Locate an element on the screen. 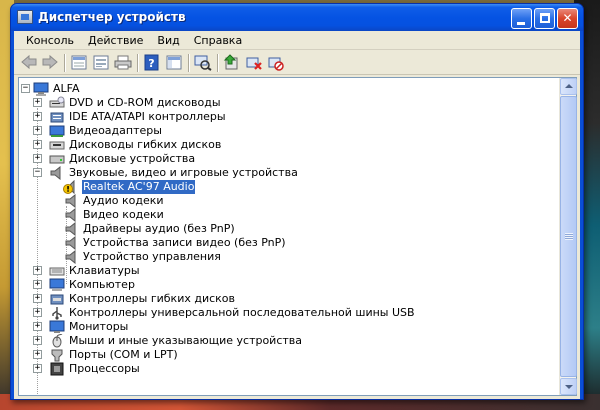 The width and height of the screenshot is (600, 410). scrollbar-thumb is located at coordinates (568, 236).